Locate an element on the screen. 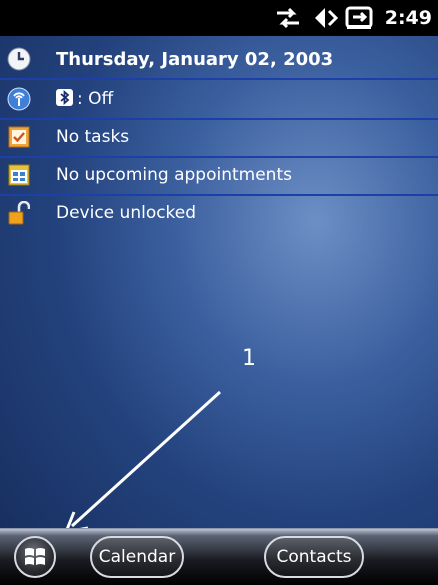 The image size is (438, 585). today-date: Thursday, January 02, 2003 is located at coordinates (195, 59).